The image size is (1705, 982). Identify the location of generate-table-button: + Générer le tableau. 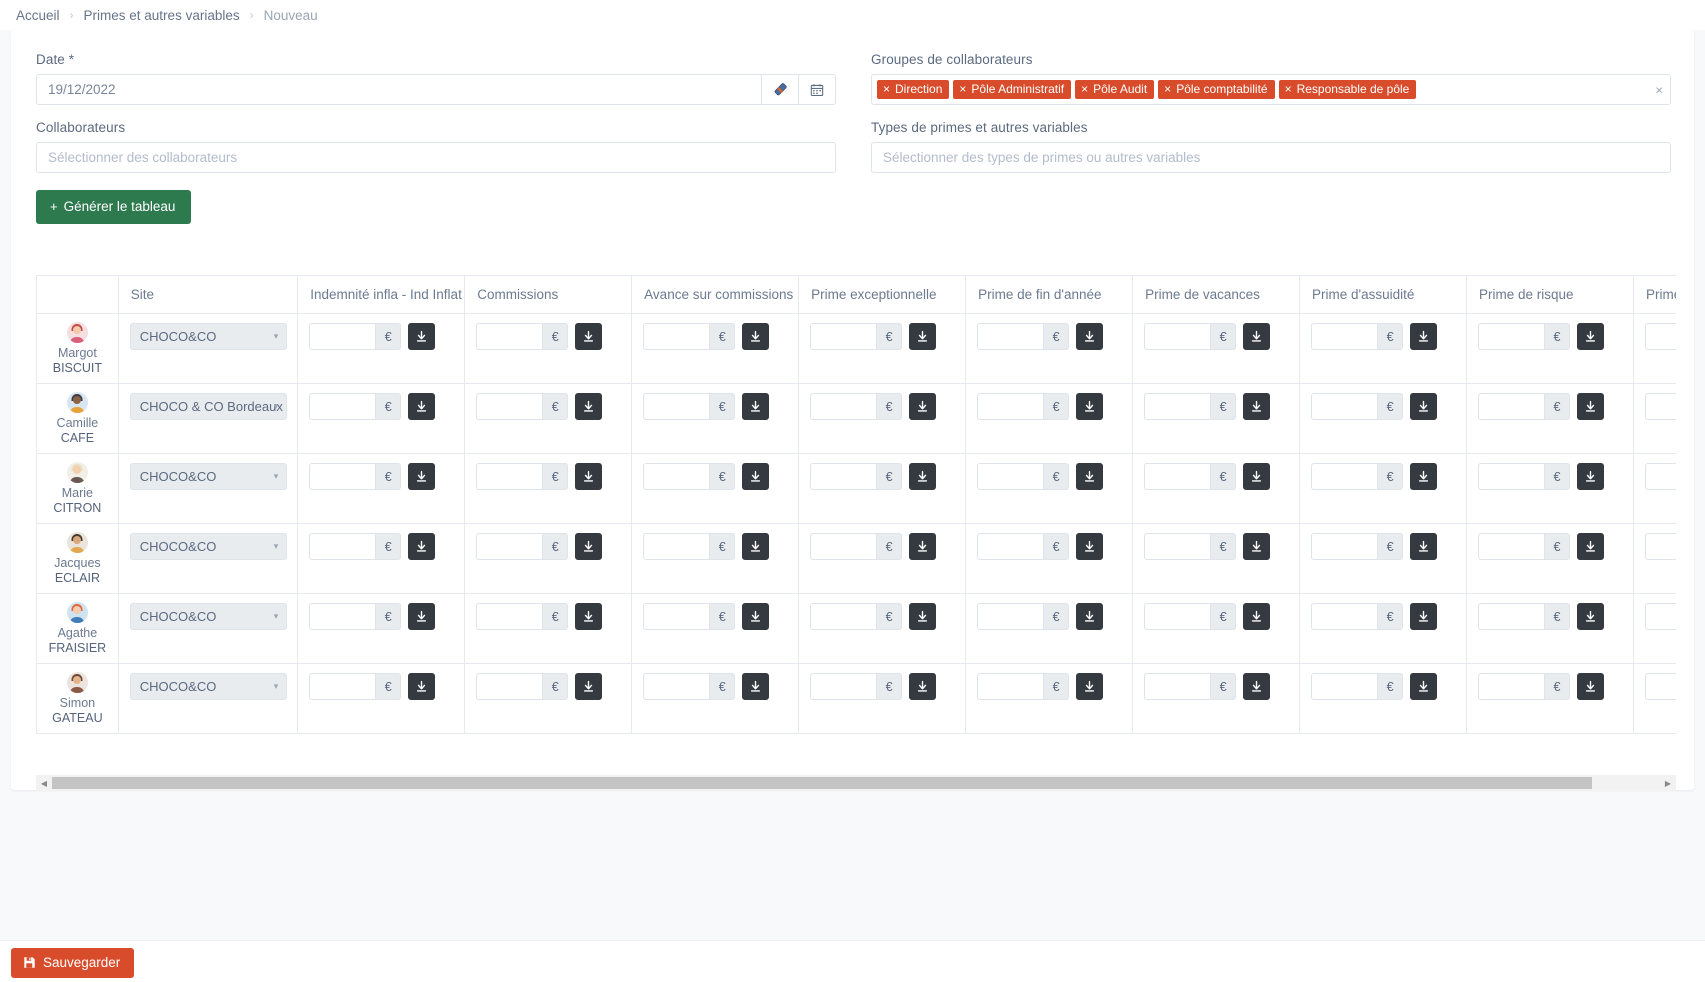
(114, 207).